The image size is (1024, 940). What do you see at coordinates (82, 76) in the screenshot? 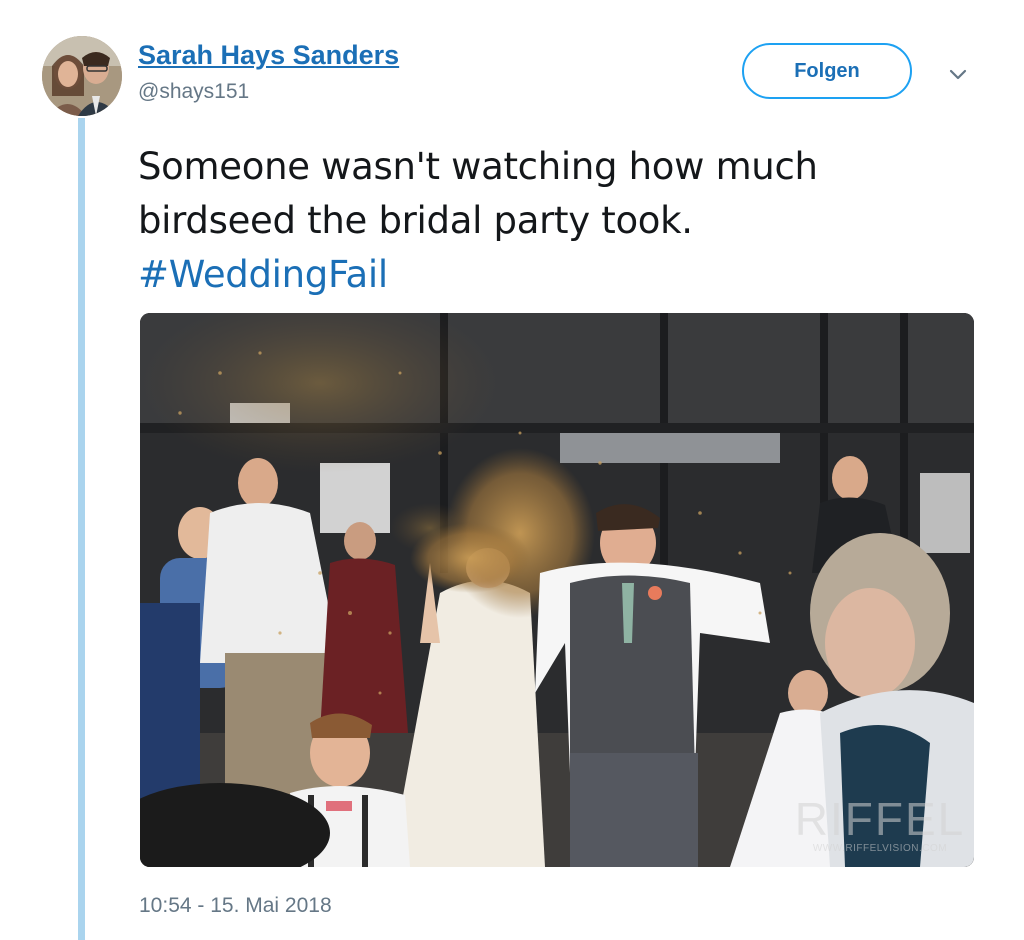
I see `avatar` at bounding box center [82, 76].